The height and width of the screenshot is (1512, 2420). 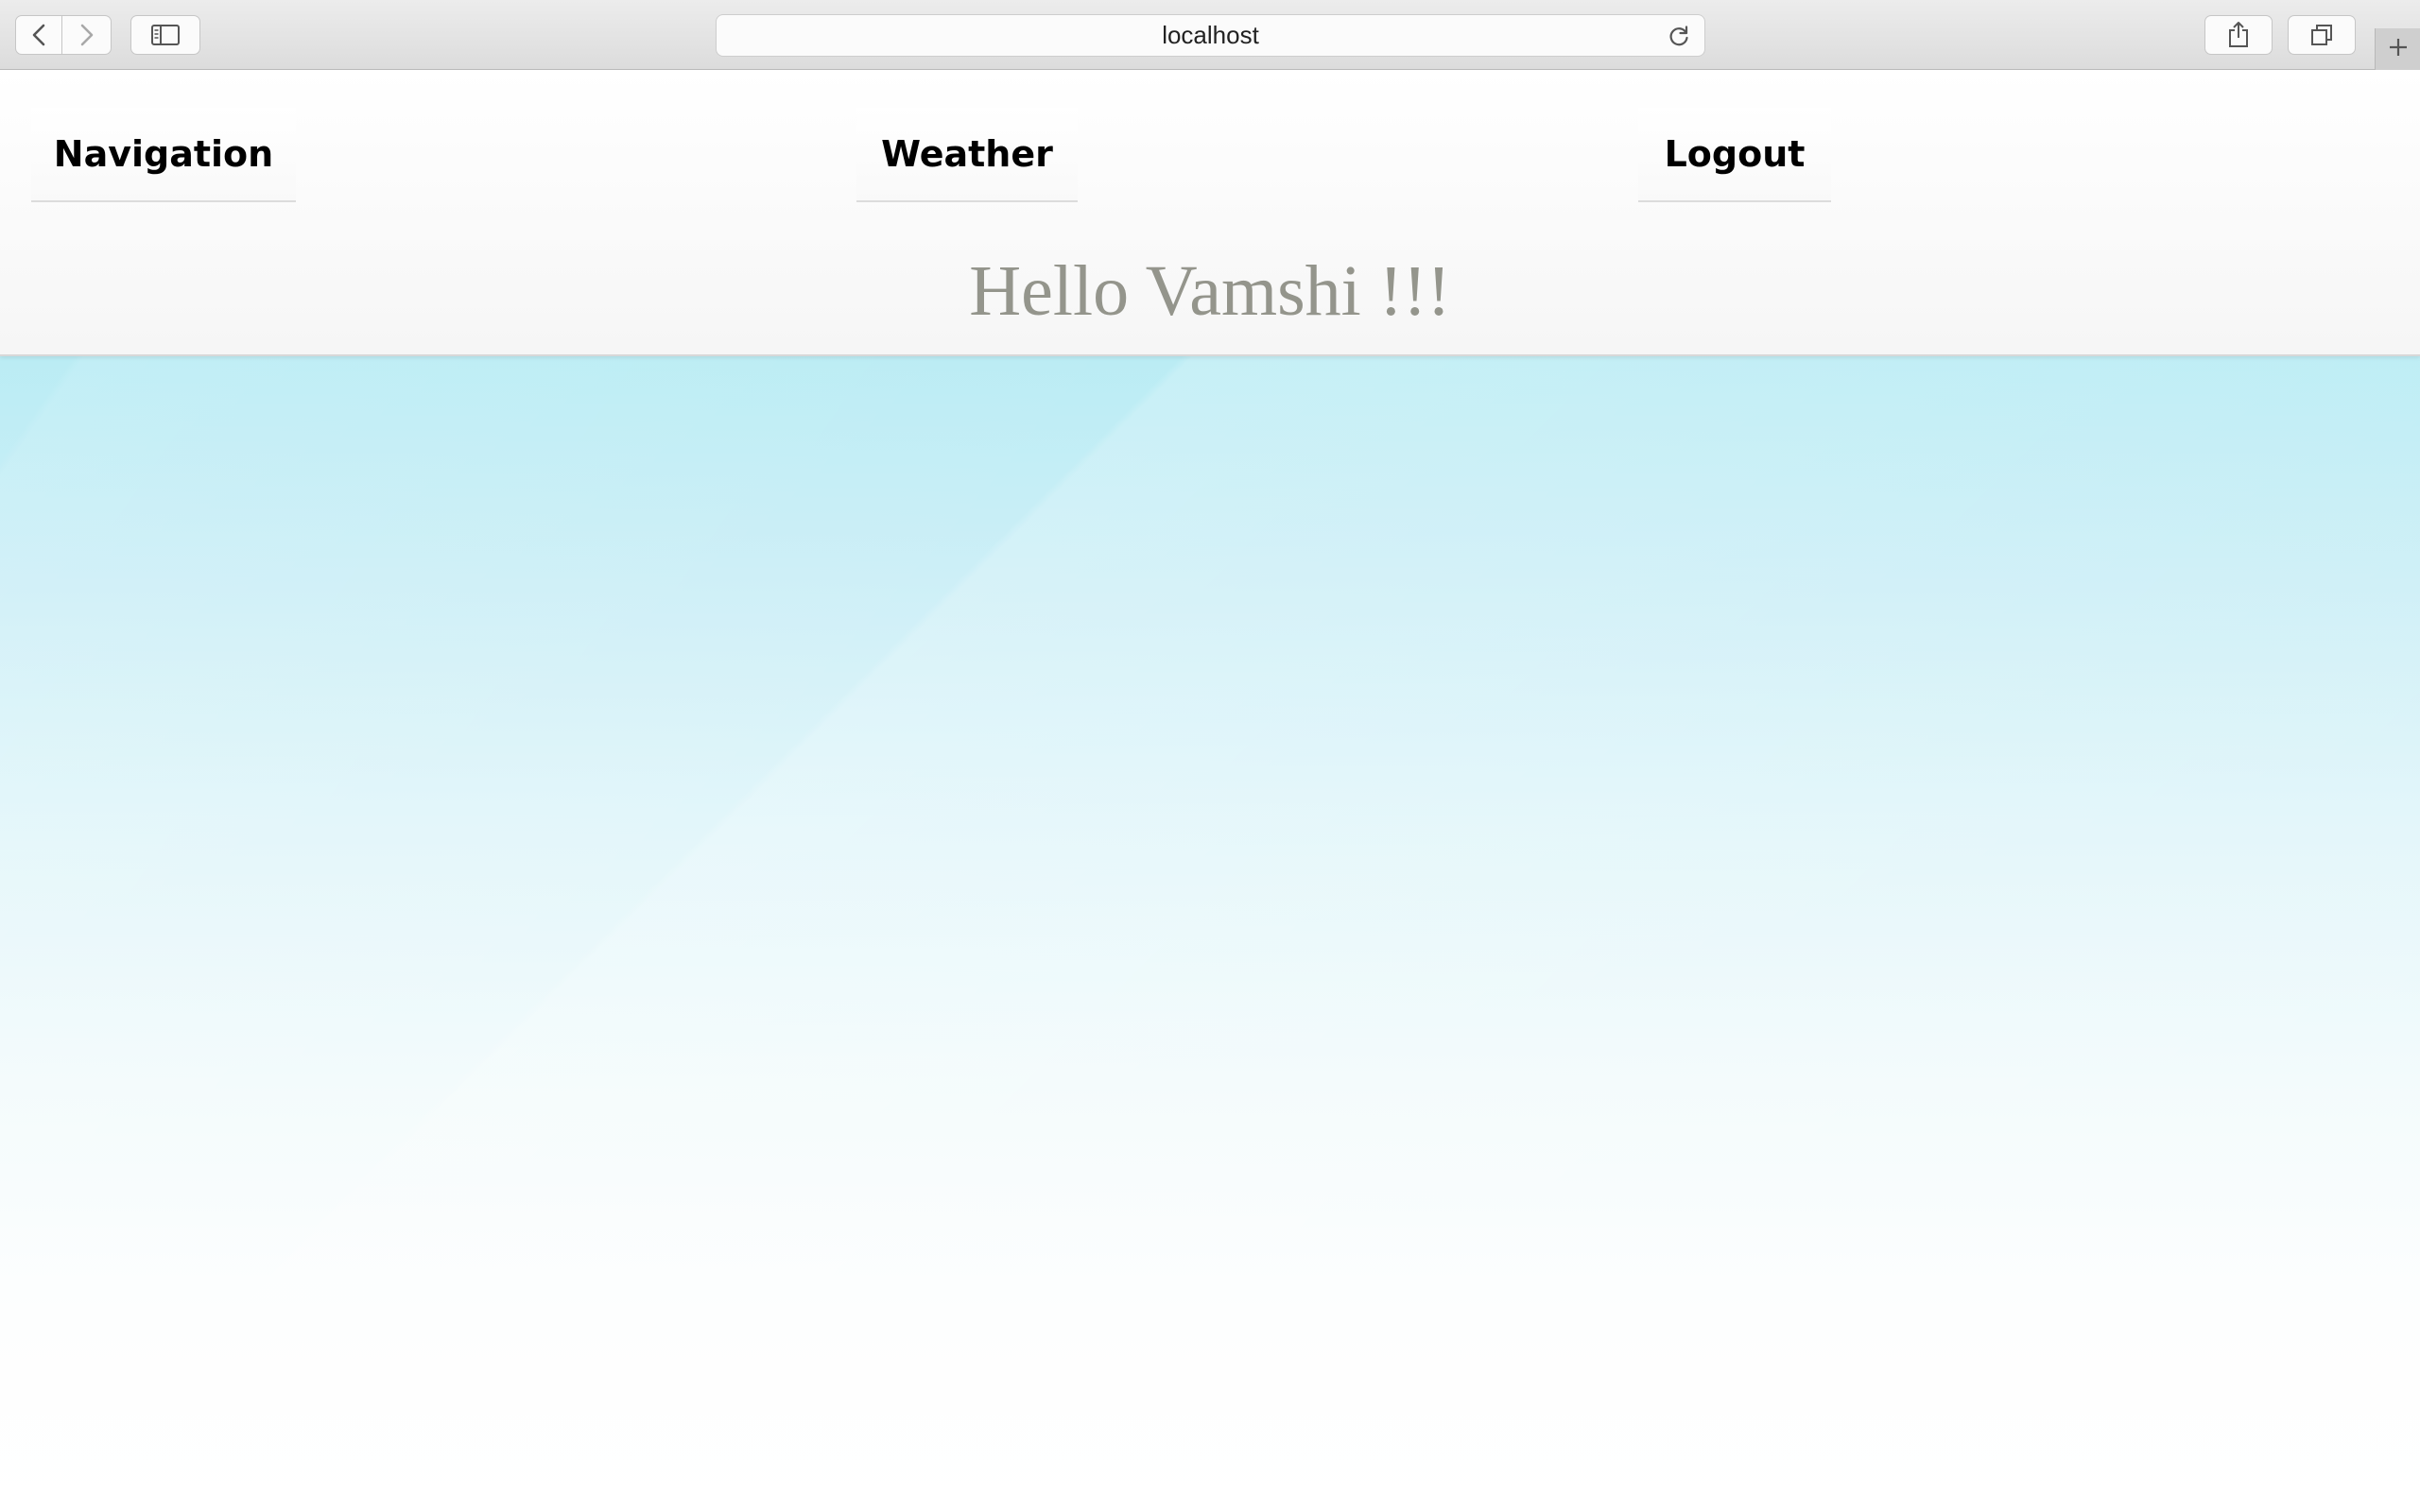 I want to click on new-tab-button, so click(x=2397, y=49).